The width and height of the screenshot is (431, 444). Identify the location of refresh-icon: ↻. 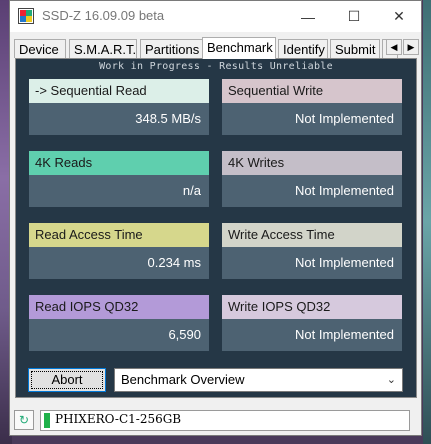
(24, 420).